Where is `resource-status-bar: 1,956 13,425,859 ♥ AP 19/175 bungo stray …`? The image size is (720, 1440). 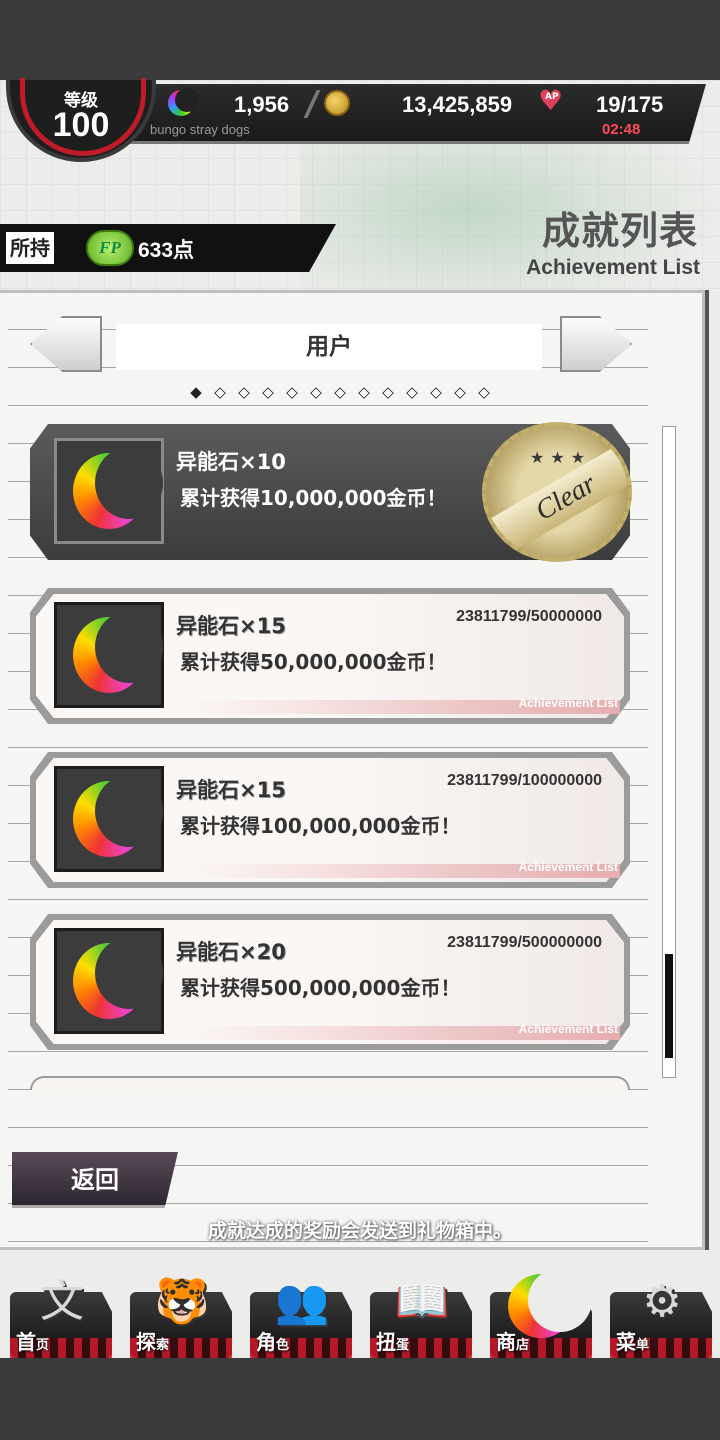
resource-status-bar: 1,956 13,425,859 ♥ AP 19/175 bungo stray … is located at coordinates (418, 114).